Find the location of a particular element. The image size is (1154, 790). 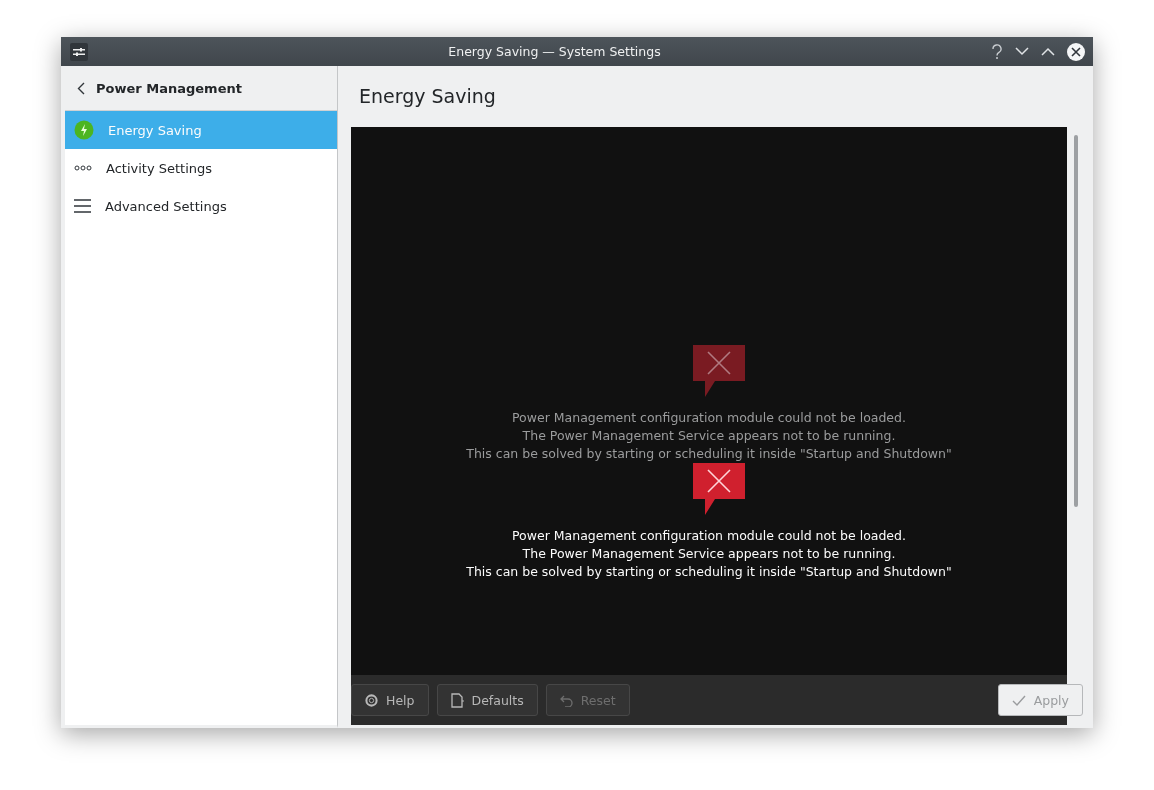

sidebar-header: Power Management is located at coordinates (169, 88).